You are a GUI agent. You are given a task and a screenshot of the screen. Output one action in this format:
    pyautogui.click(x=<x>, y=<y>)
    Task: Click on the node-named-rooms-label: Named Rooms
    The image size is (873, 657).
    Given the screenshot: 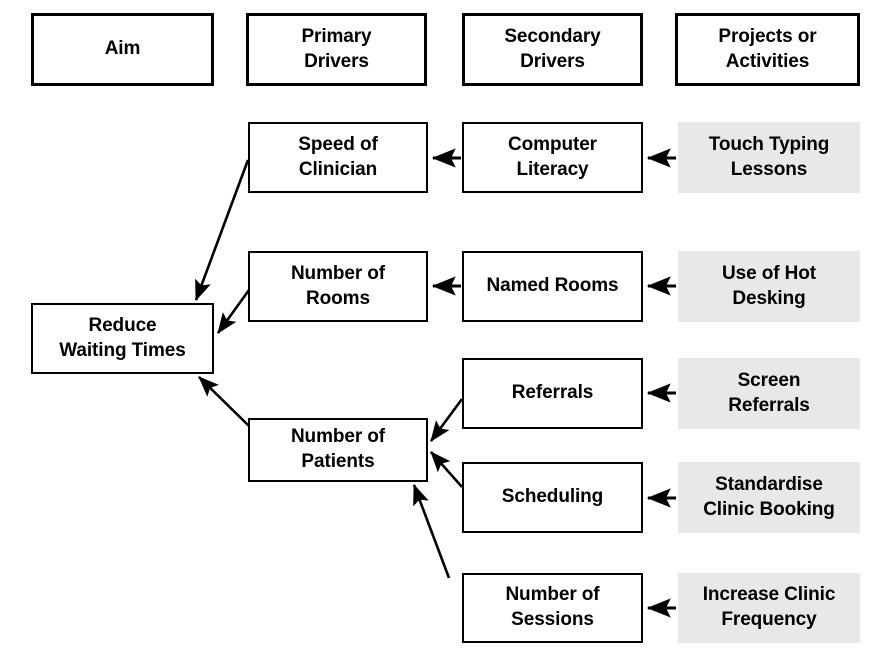 What is the action you would take?
    pyautogui.click(x=552, y=286)
    